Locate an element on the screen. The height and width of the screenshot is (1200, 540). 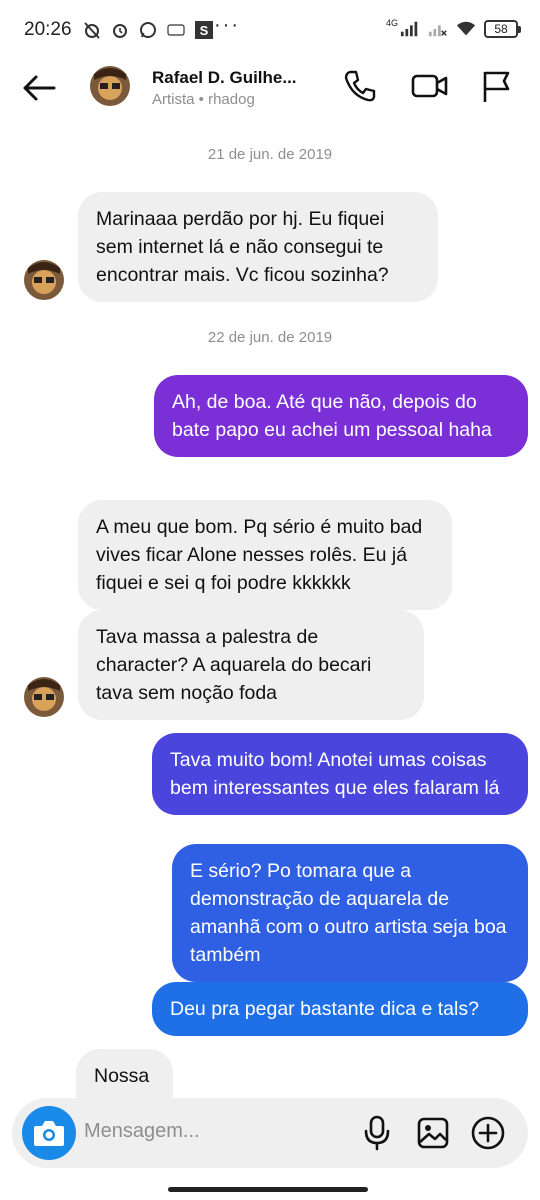
date-separator: 22 de jun. de 2019 is located at coordinates (270, 337).